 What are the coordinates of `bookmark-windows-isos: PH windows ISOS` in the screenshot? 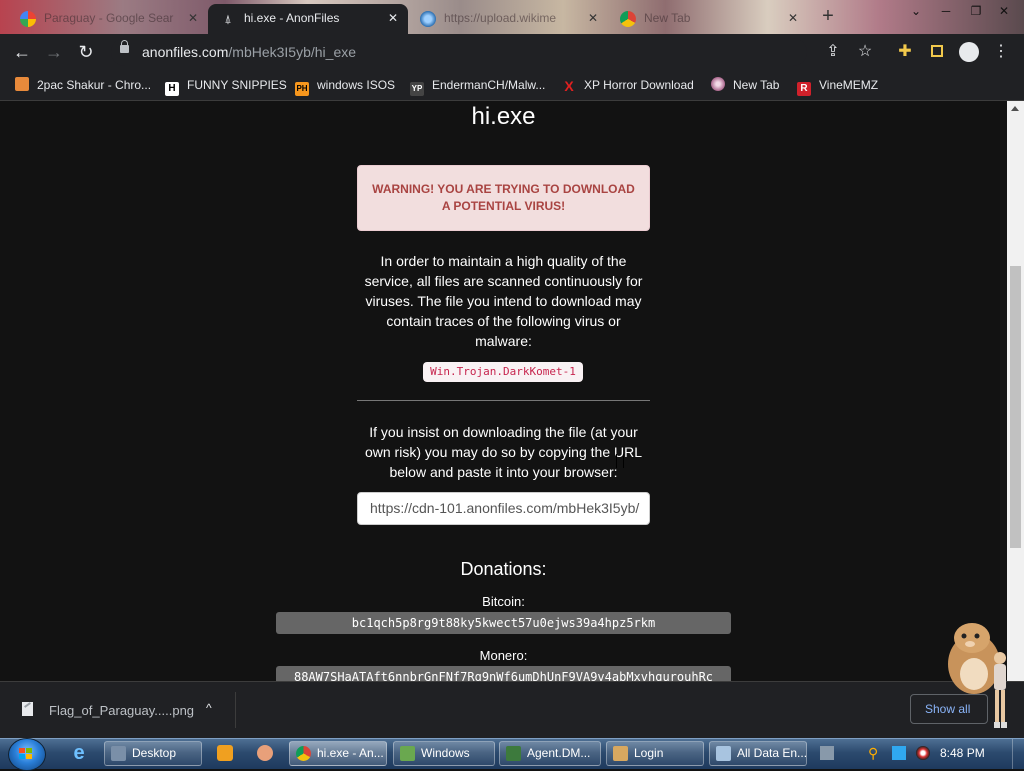 It's located at (345, 86).